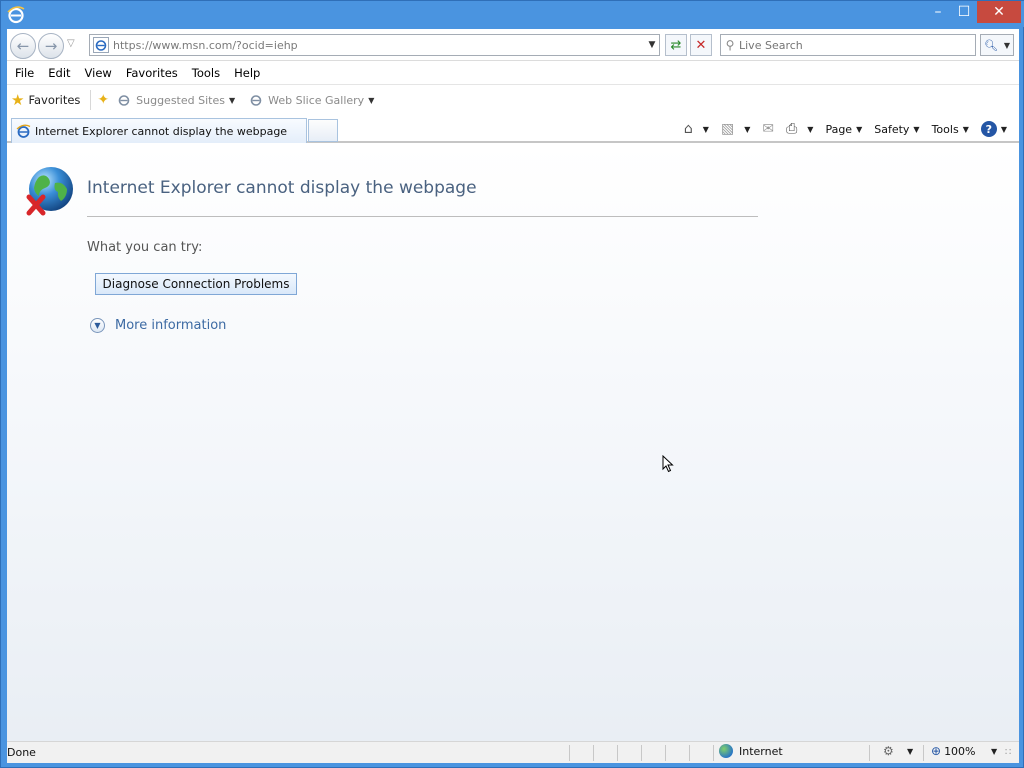  I want to click on safety-menu-button: Safety ▼, so click(896, 129).